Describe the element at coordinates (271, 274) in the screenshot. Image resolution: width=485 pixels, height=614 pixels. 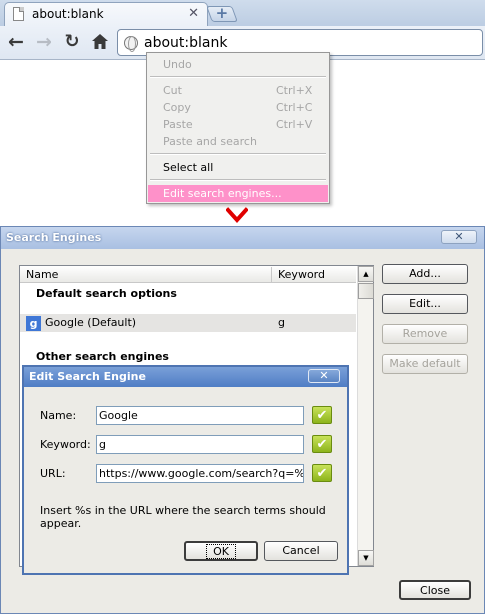
I see `column-divider` at that location.